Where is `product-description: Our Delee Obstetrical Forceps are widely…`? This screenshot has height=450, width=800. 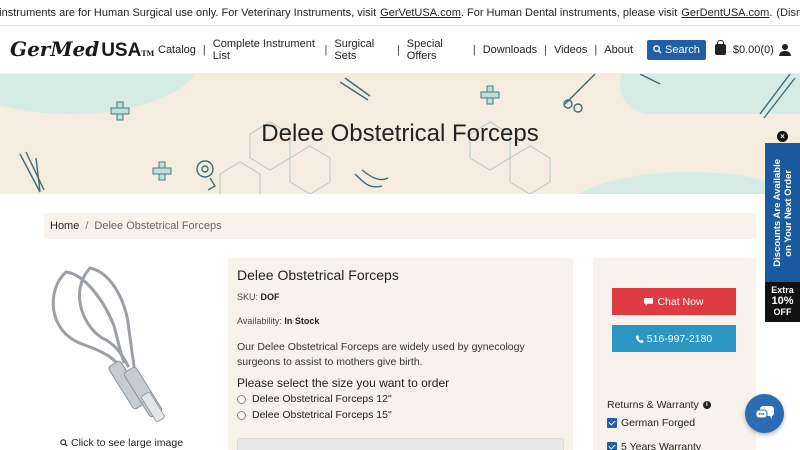
product-description: Our Delee Obstetrical Forceps are widely… is located at coordinates (381, 354).